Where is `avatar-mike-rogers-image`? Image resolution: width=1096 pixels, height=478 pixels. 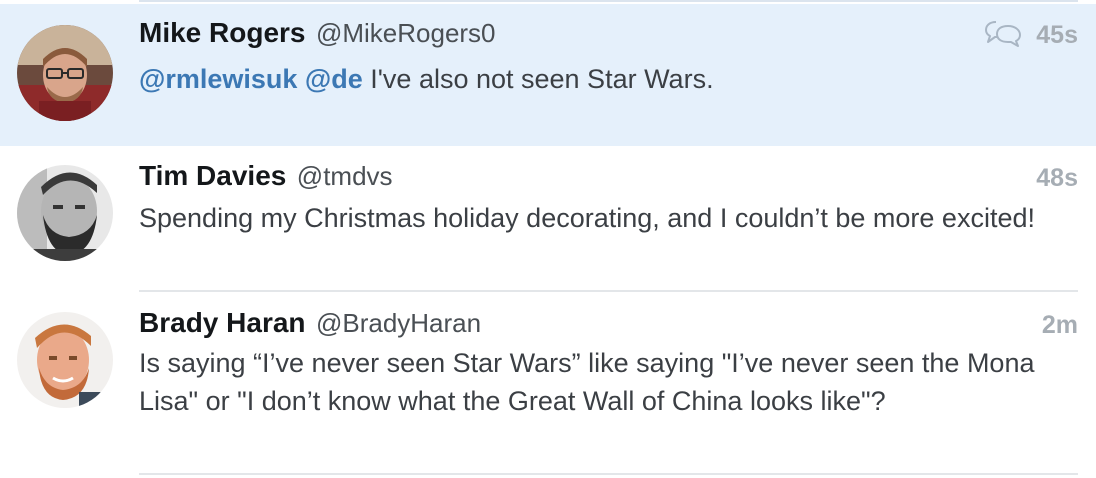 avatar-mike-rogers-image is located at coordinates (65, 73).